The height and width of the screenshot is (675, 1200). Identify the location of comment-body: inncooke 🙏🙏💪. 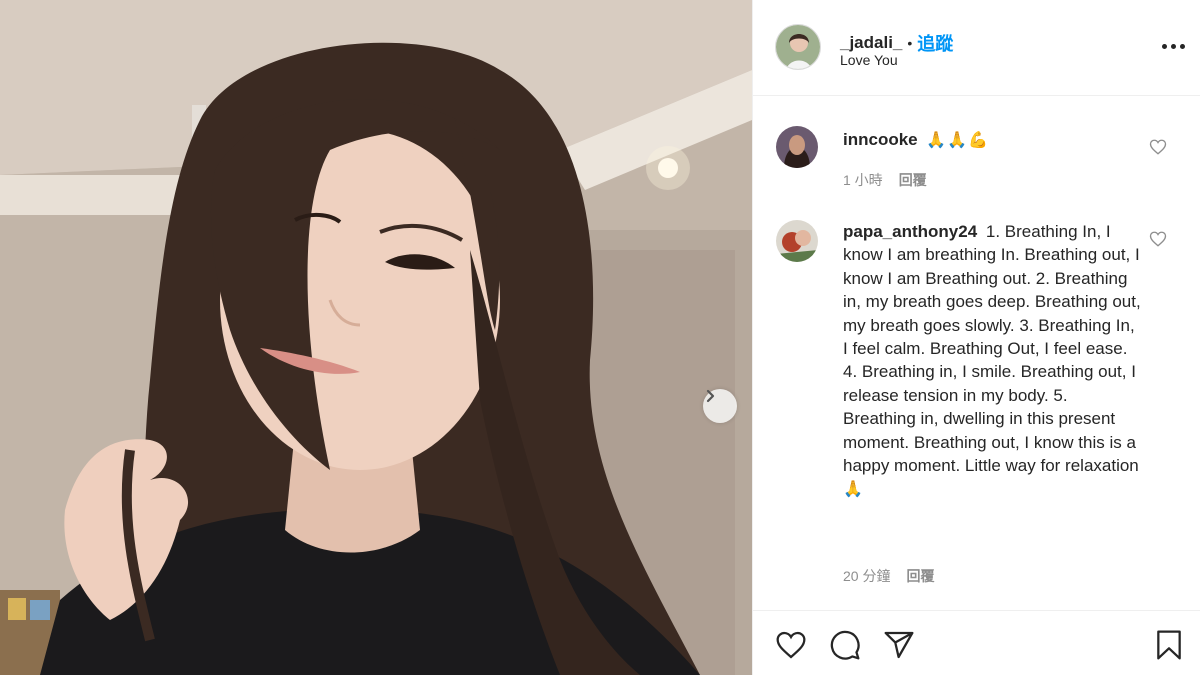
(993, 140).